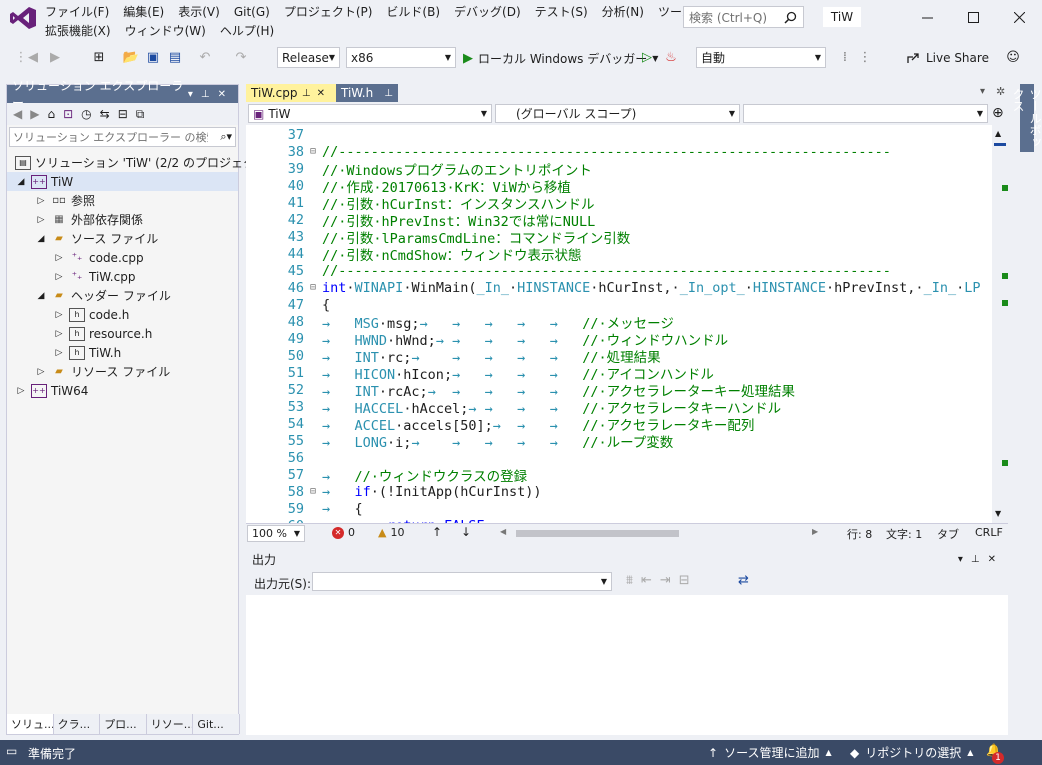  I want to click on scroll-up-icon: ▲, so click(998, 133).